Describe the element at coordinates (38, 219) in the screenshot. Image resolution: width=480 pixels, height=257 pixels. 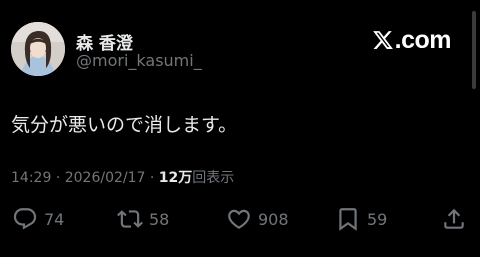
I see `reply-button: 74` at that location.